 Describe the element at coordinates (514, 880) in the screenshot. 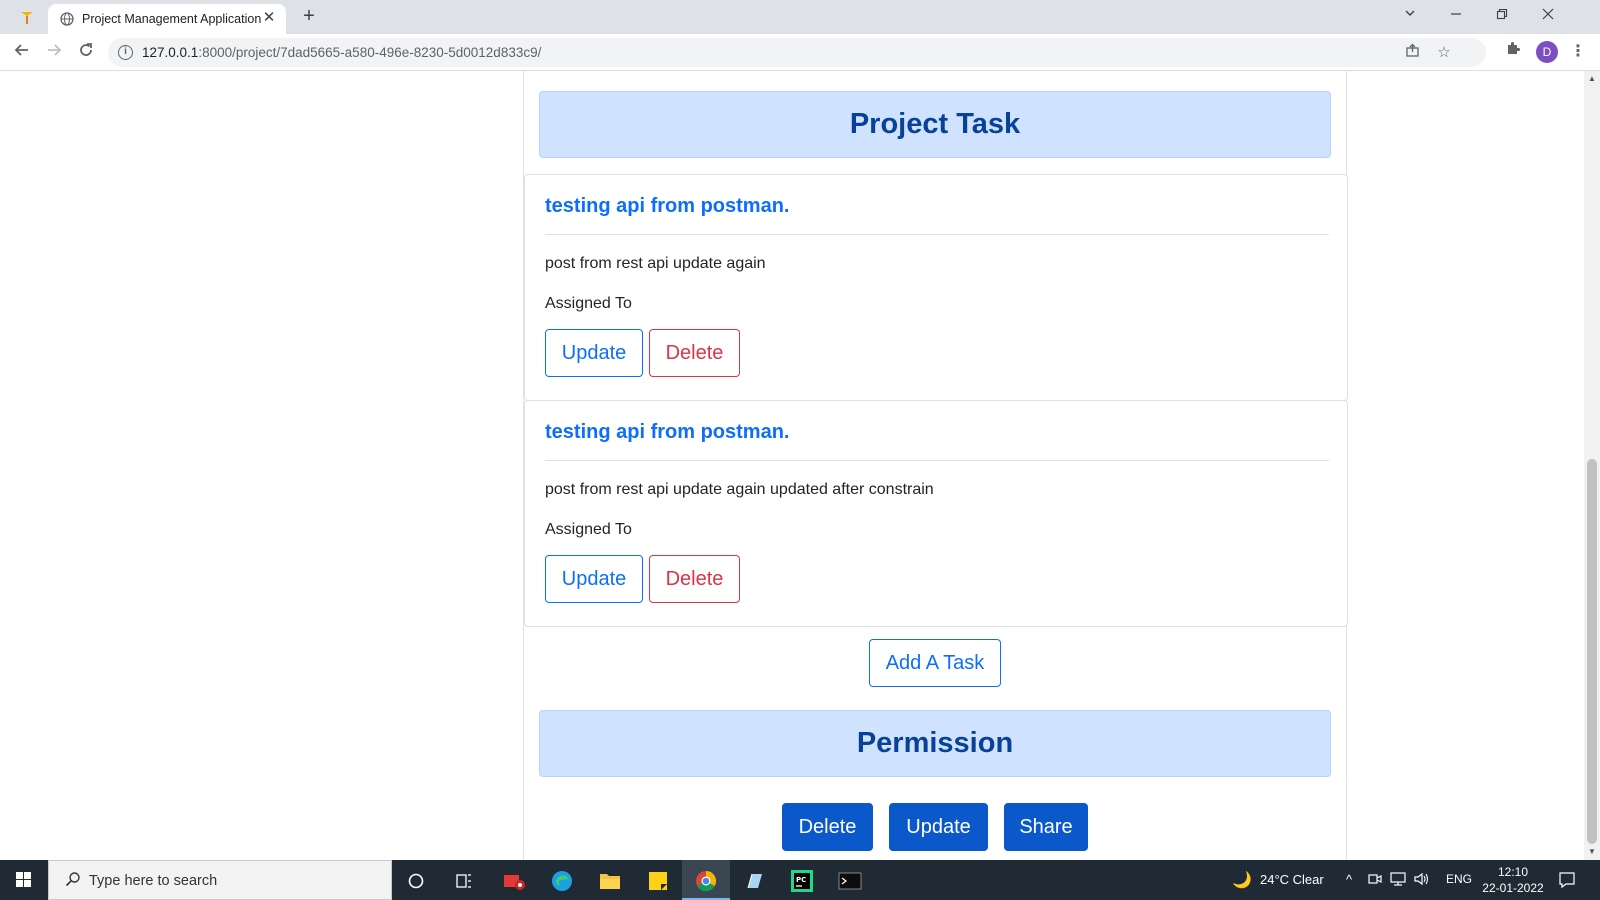

I see `screen-recorder-app-icon` at that location.